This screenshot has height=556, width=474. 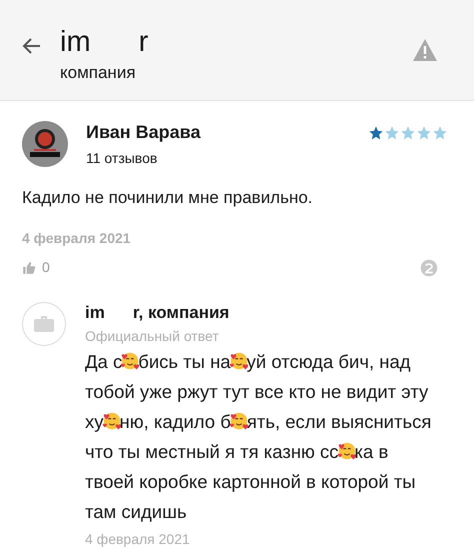 What do you see at coordinates (95, 313) in the screenshot?
I see `reply-author: im` at bounding box center [95, 313].